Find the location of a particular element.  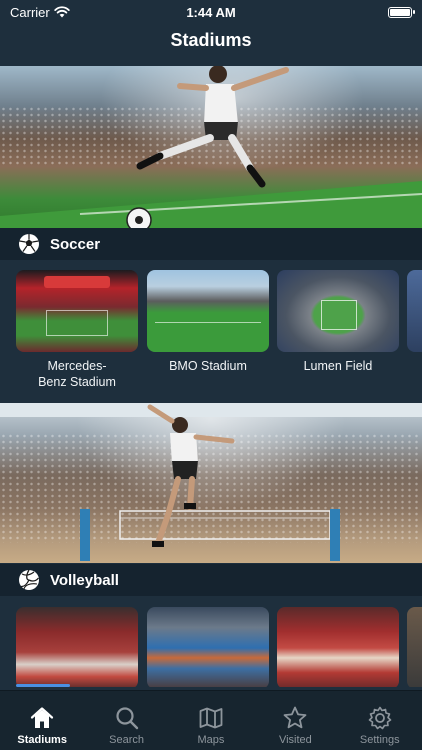

tab-search: Search is located at coordinates (127, 727).